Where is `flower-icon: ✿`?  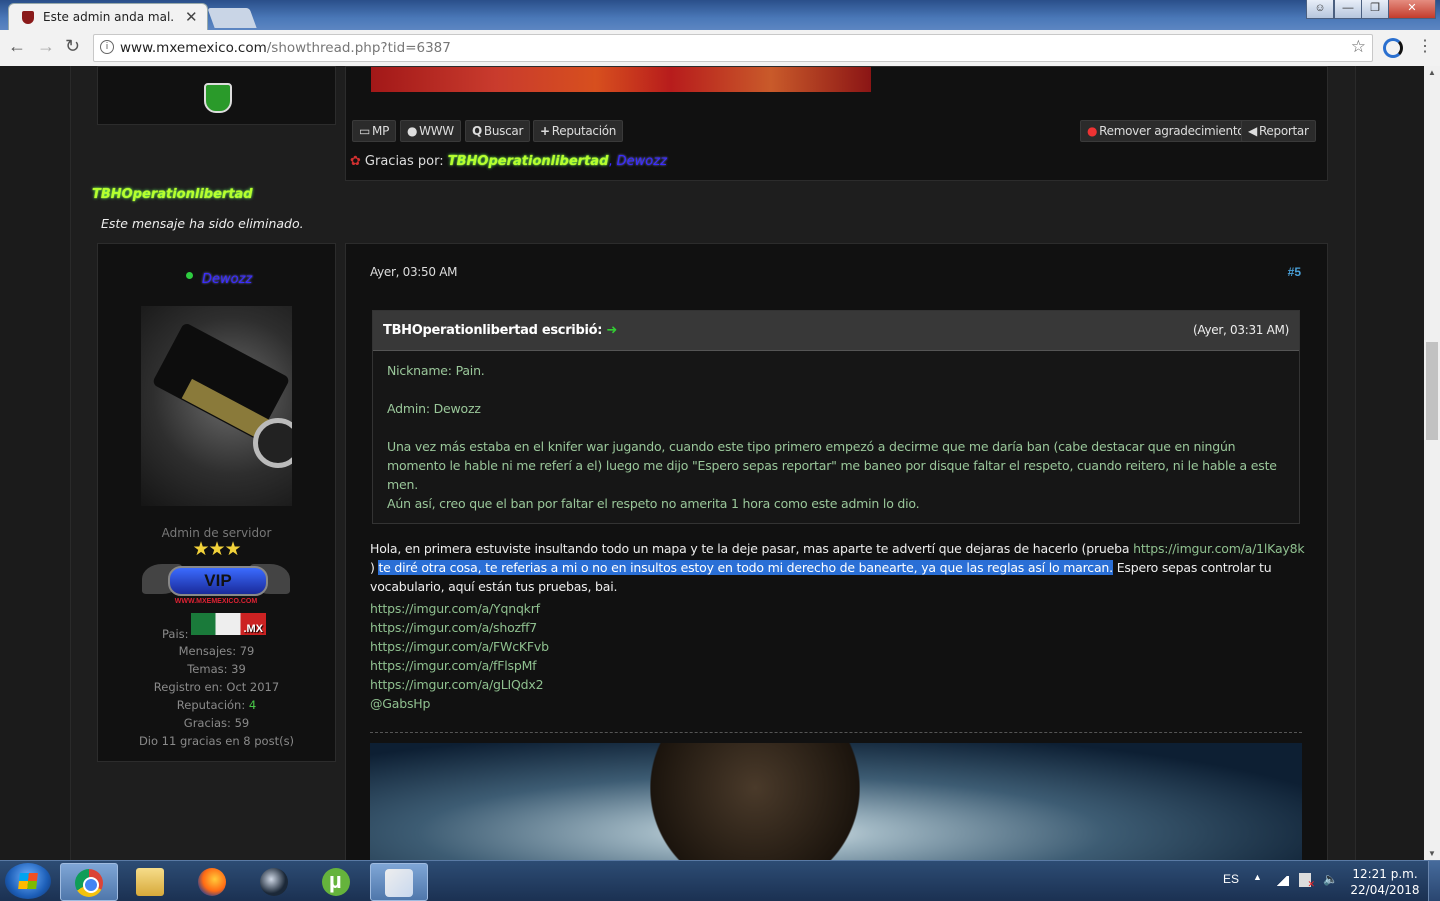 flower-icon: ✿ is located at coordinates (355, 161).